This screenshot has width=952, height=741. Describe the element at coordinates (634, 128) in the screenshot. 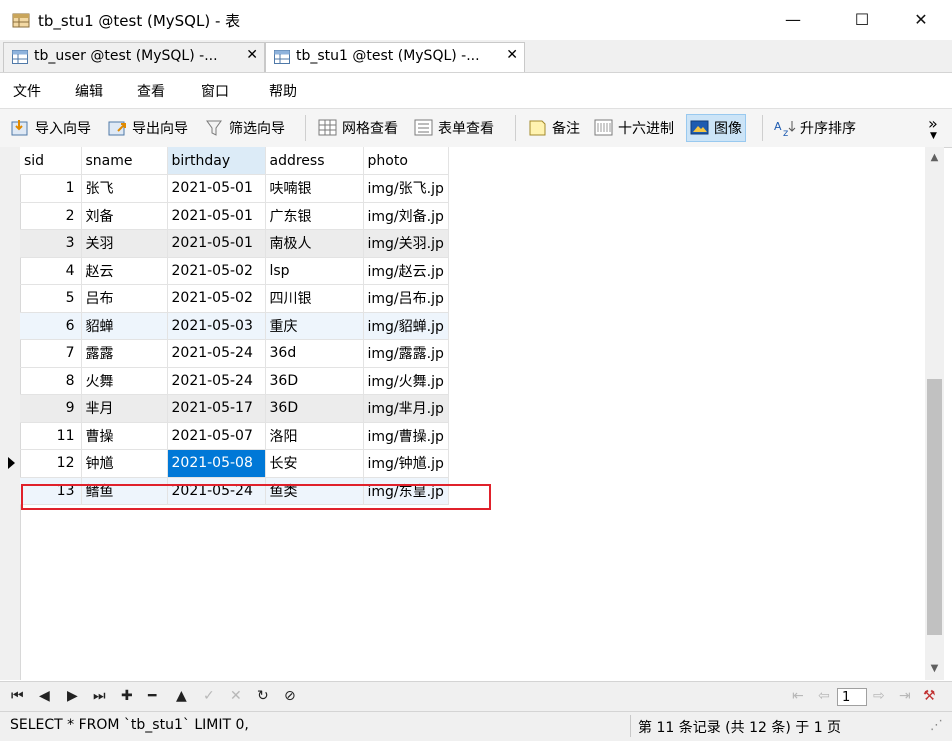

I see `hex-button: 十六进制` at that location.